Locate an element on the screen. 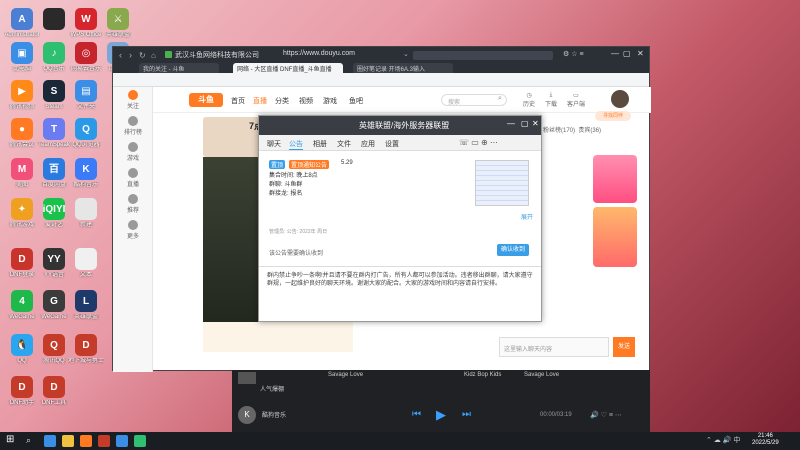  desktop-icon: ▤ 文件夹 is located at coordinates (86, 95).